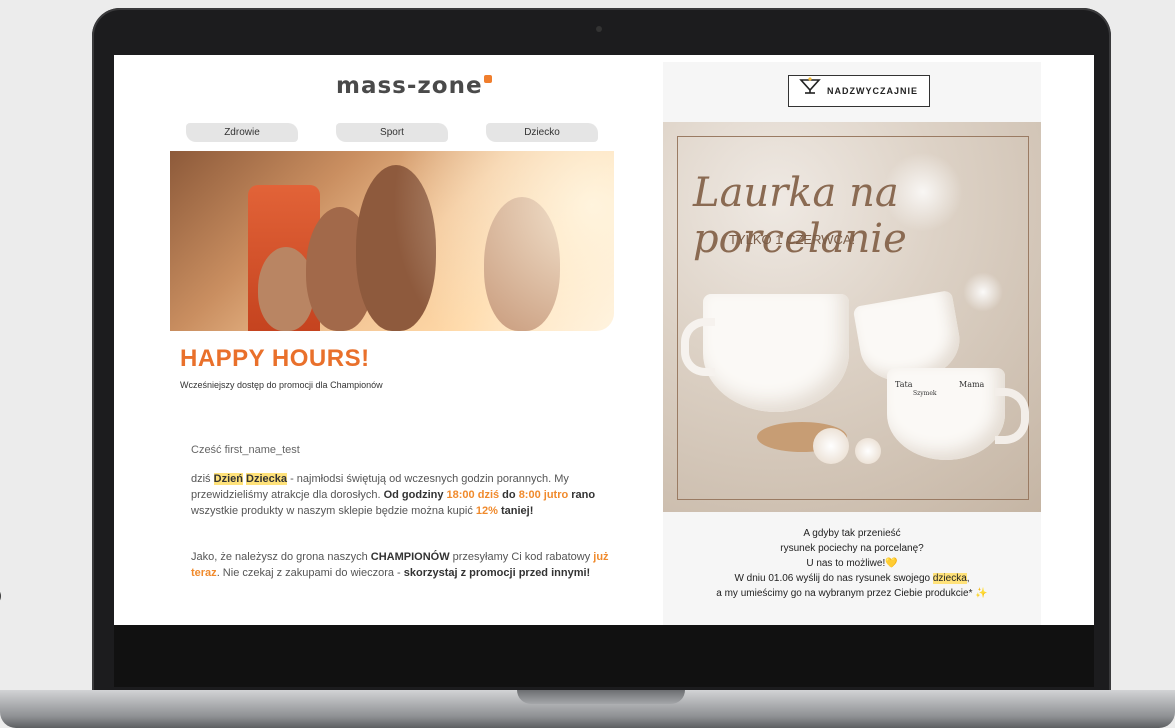 The image size is (1175, 728). I want to click on caption-line-3: U nas to możliwe!💛, so click(852, 563).